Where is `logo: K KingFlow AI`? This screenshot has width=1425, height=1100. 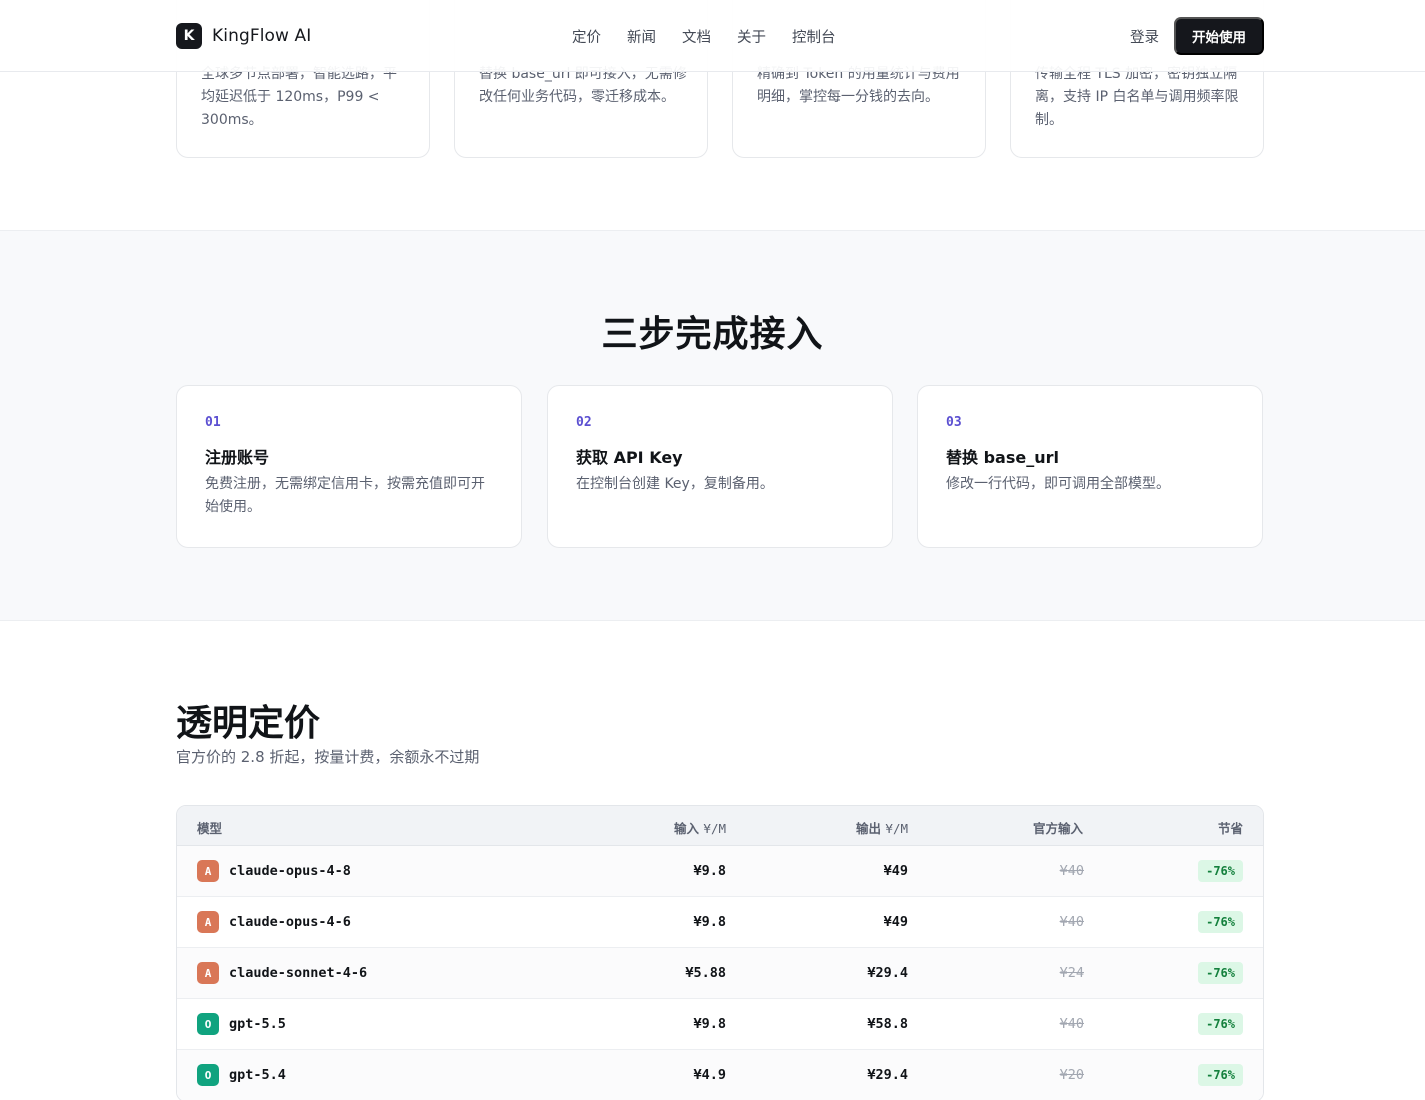 logo: K KingFlow AI is located at coordinates (243, 36).